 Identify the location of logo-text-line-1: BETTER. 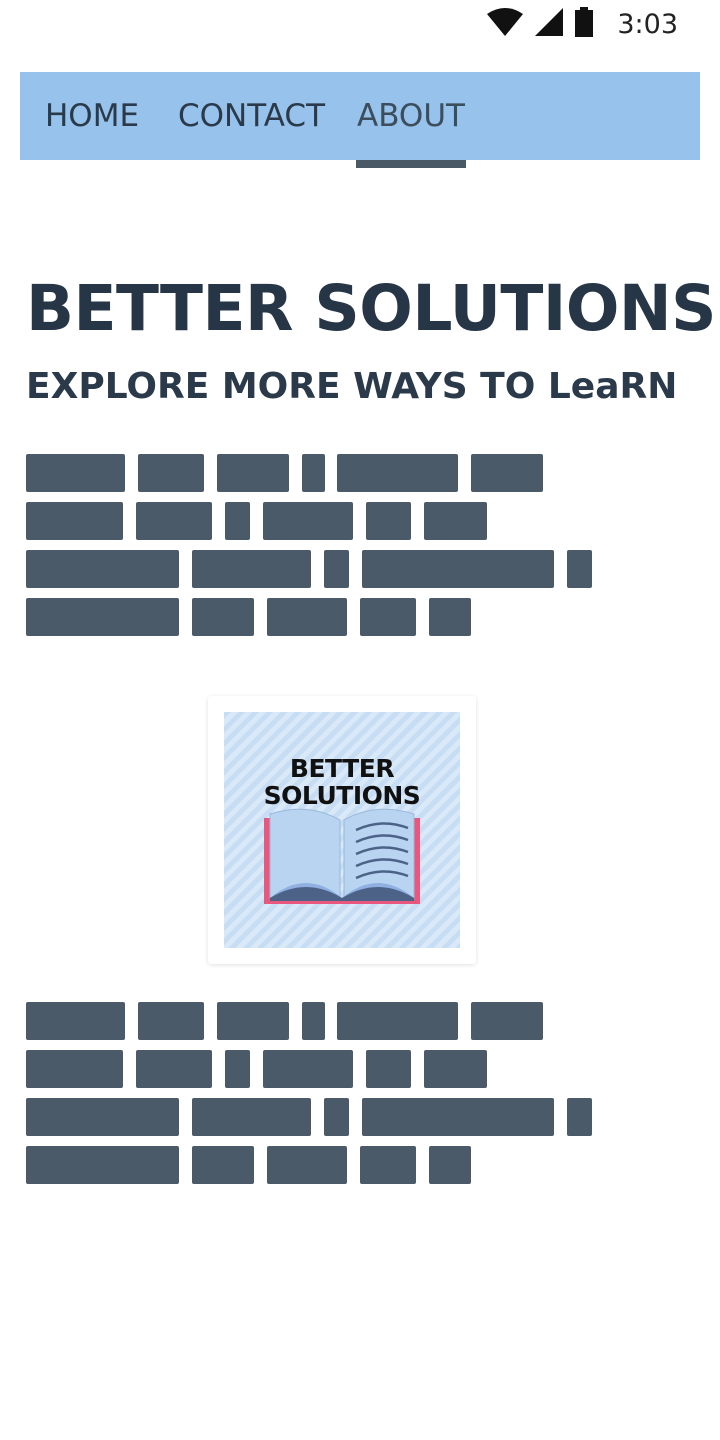
(342, 768).